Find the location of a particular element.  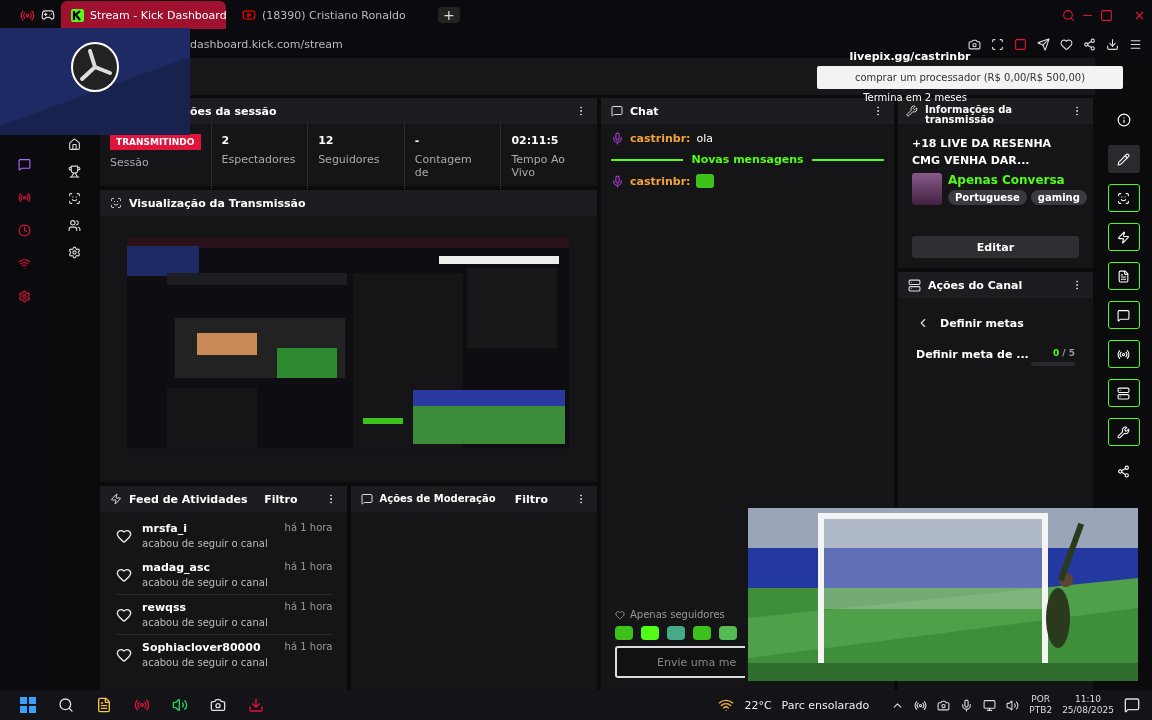

broadcast-icon is located at coordinates (1123, 354).